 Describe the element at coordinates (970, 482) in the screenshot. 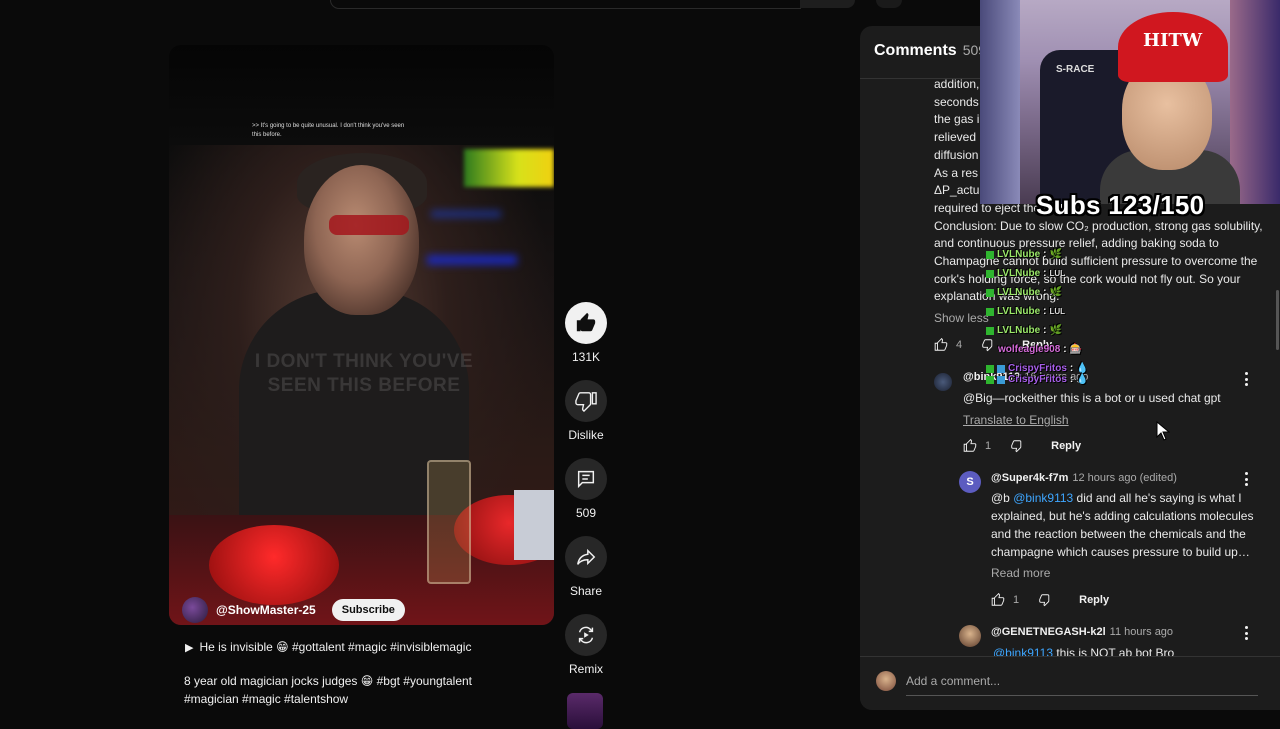

I see `avatar: S` at that location.